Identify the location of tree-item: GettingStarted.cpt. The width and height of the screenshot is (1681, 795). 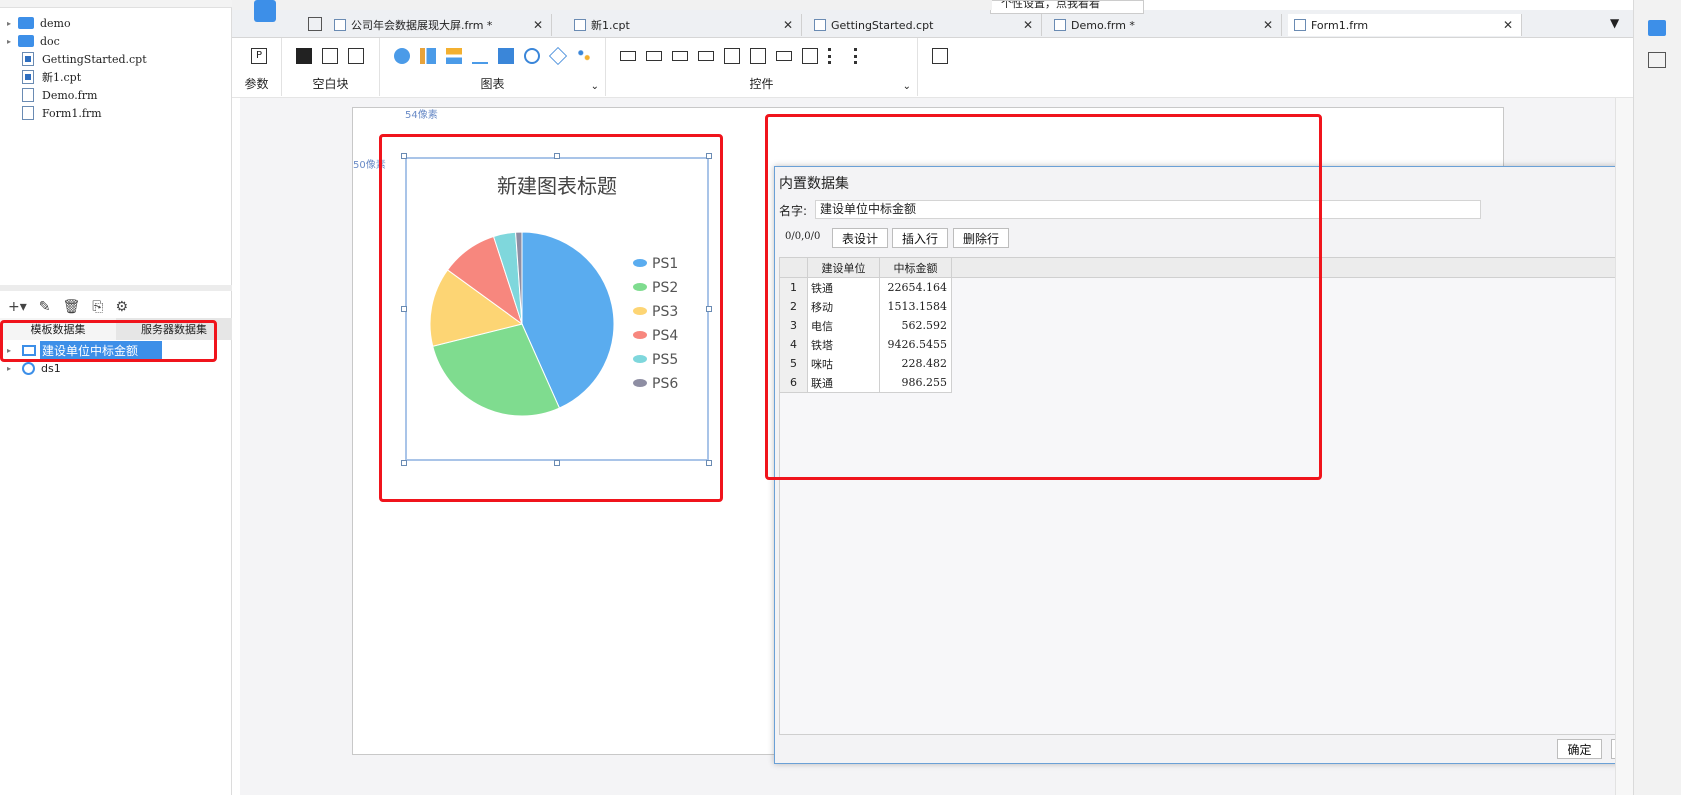
(73, 59).